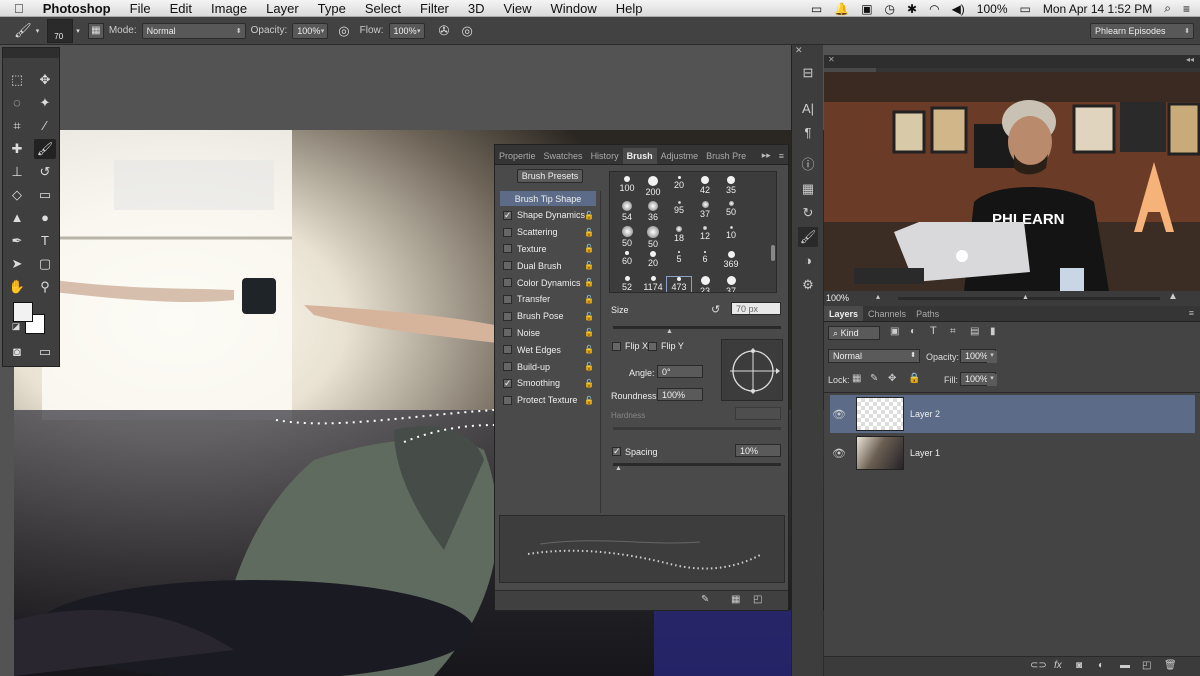  Describe the element at coordinates (1101, 665) in the screenshot. I see `new-adjustment-layer-icon: ◐` at that location.